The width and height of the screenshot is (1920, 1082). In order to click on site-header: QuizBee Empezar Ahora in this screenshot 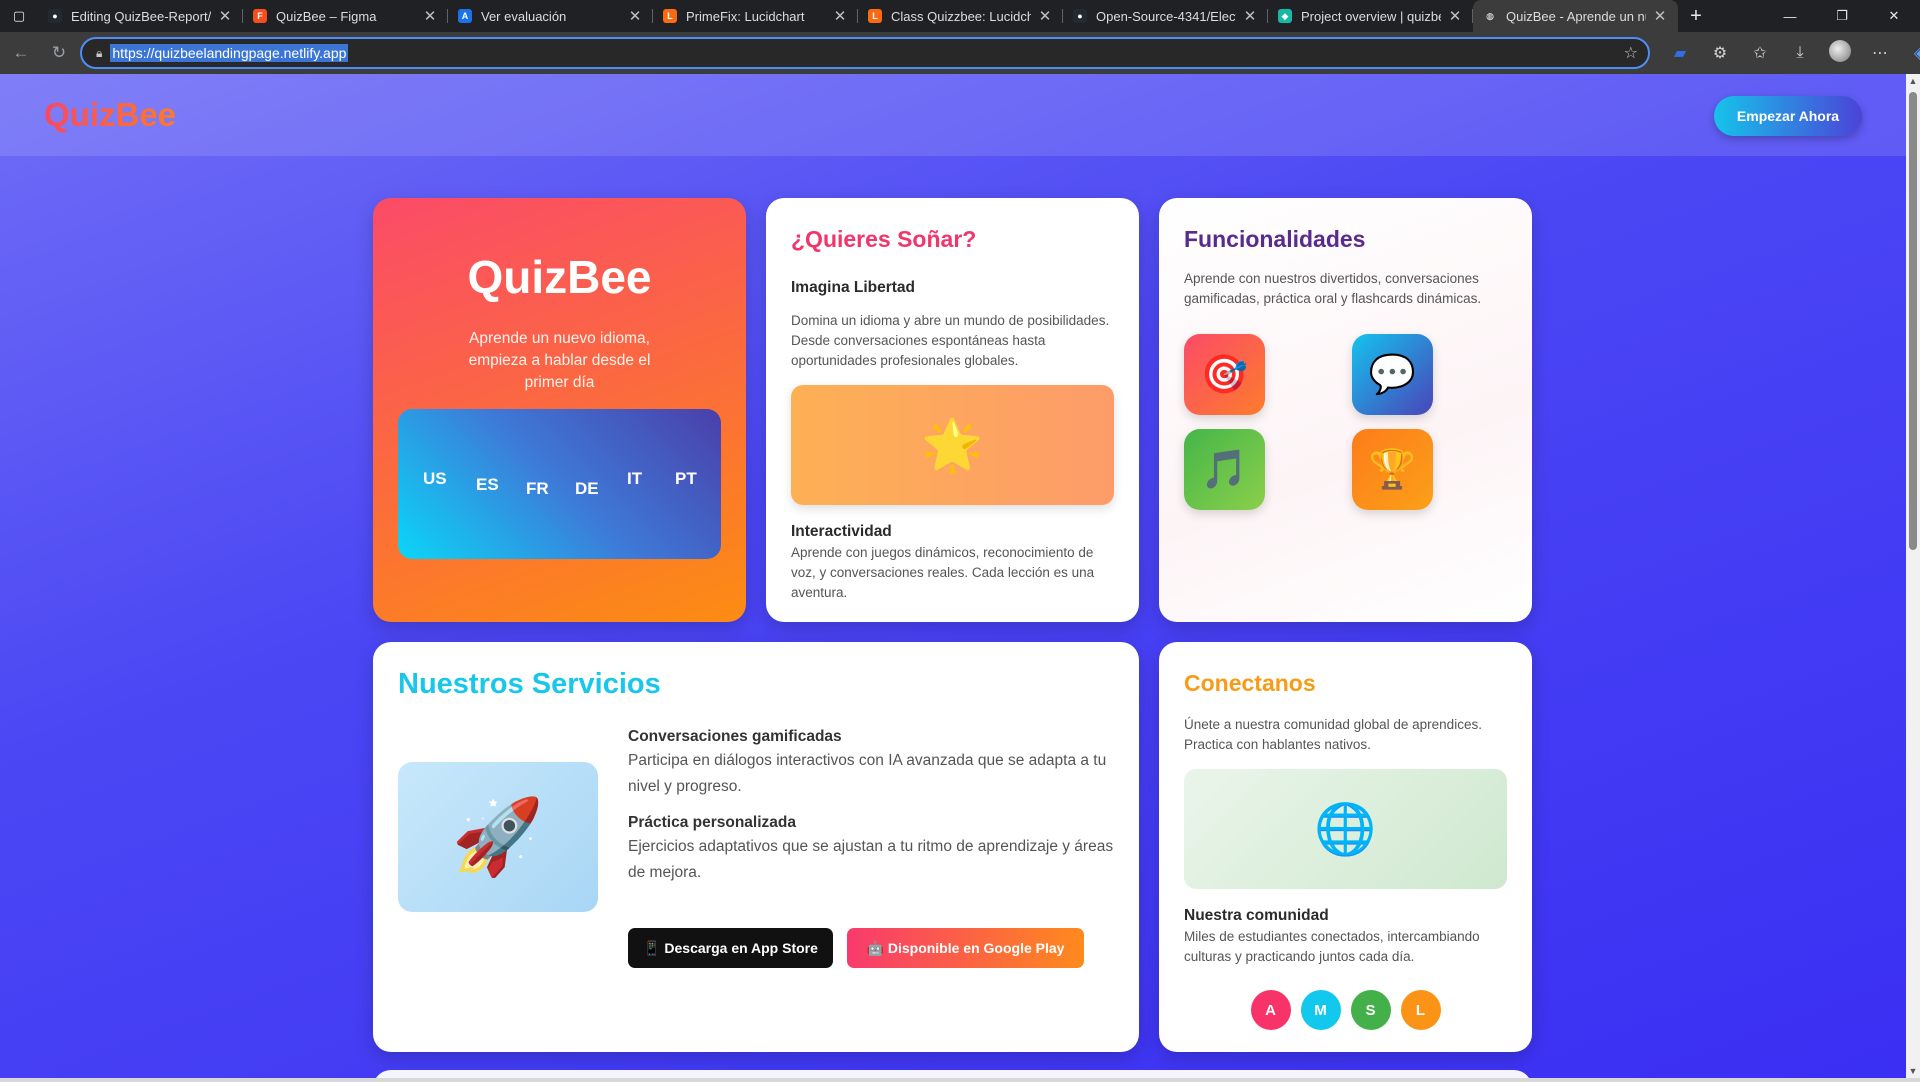, I will do `click(953, 115)`.